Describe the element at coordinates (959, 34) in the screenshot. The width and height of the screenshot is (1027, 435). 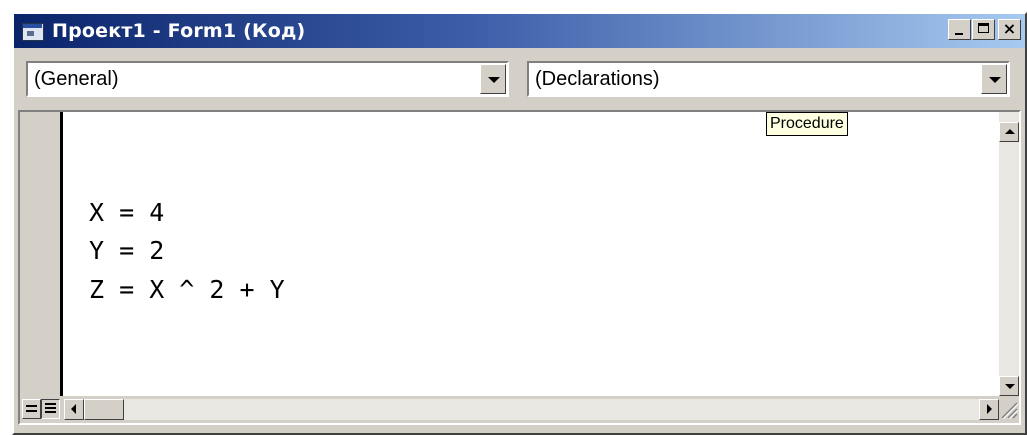
I see `minimize-icon` at that location.